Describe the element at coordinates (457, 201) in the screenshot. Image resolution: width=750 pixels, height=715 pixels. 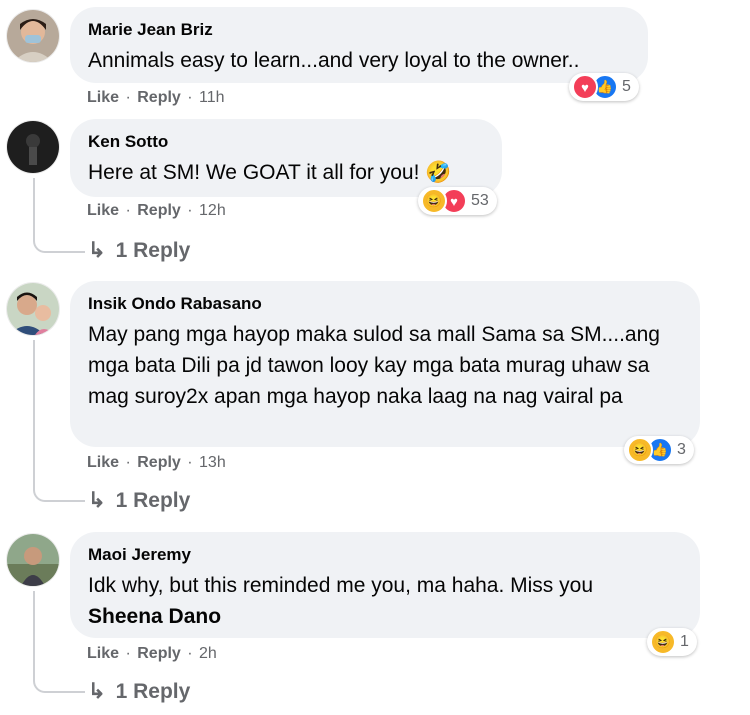
I see `reaction-summary: 😆 ♥ 53` at that location.